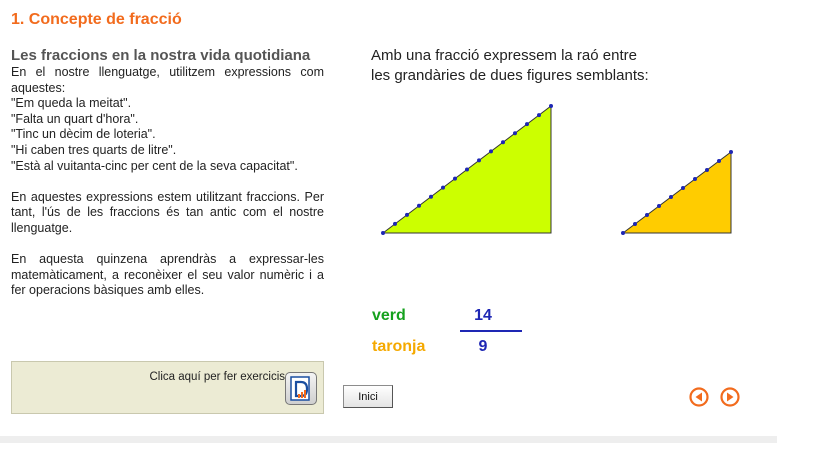 Image resolution: width=814 pixels, height=450 pixels. I want to click on bottom-divider, so click(388, 439).